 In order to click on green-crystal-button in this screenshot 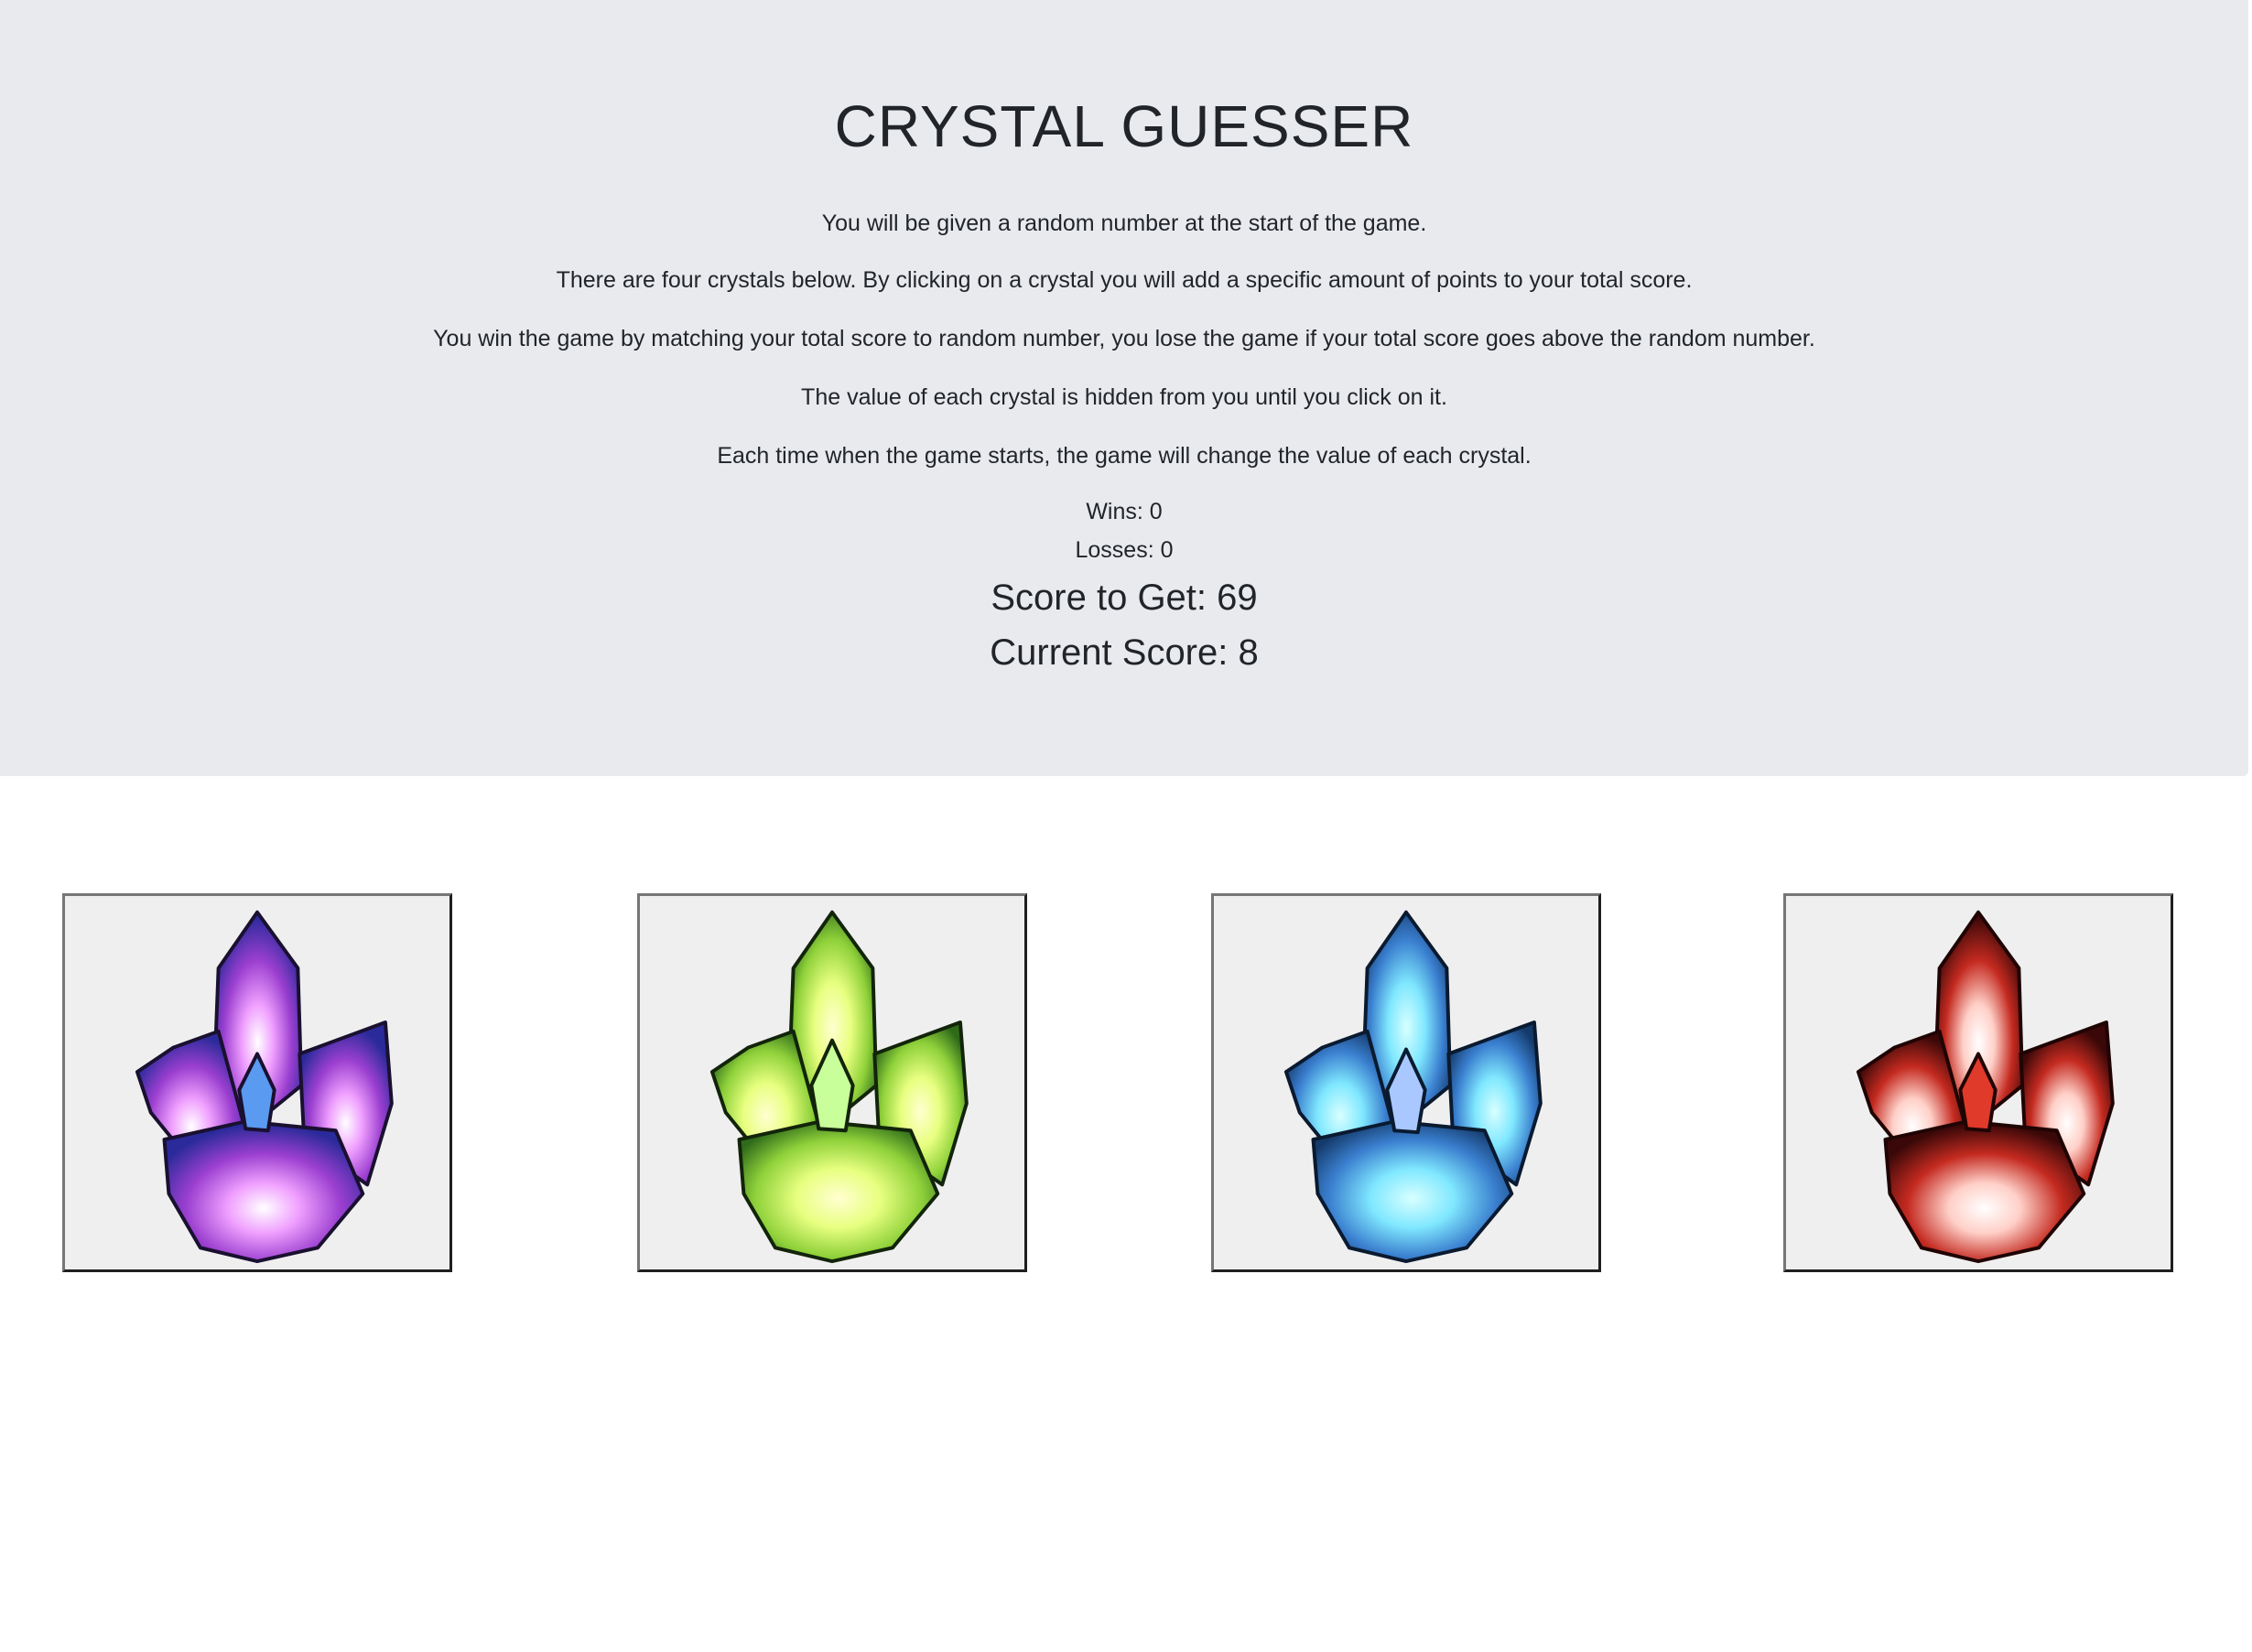, I will do `click(832, 1082)`.